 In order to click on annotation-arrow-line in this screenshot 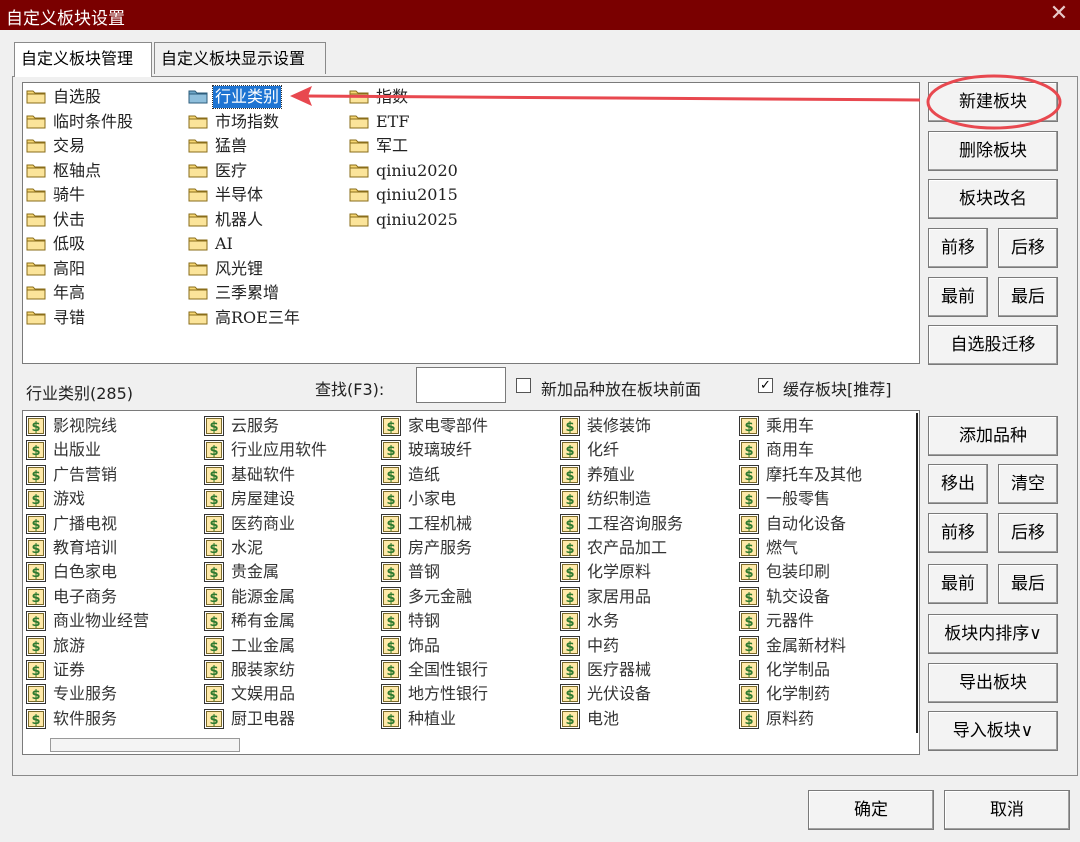, I will do `click(612, 98)`.